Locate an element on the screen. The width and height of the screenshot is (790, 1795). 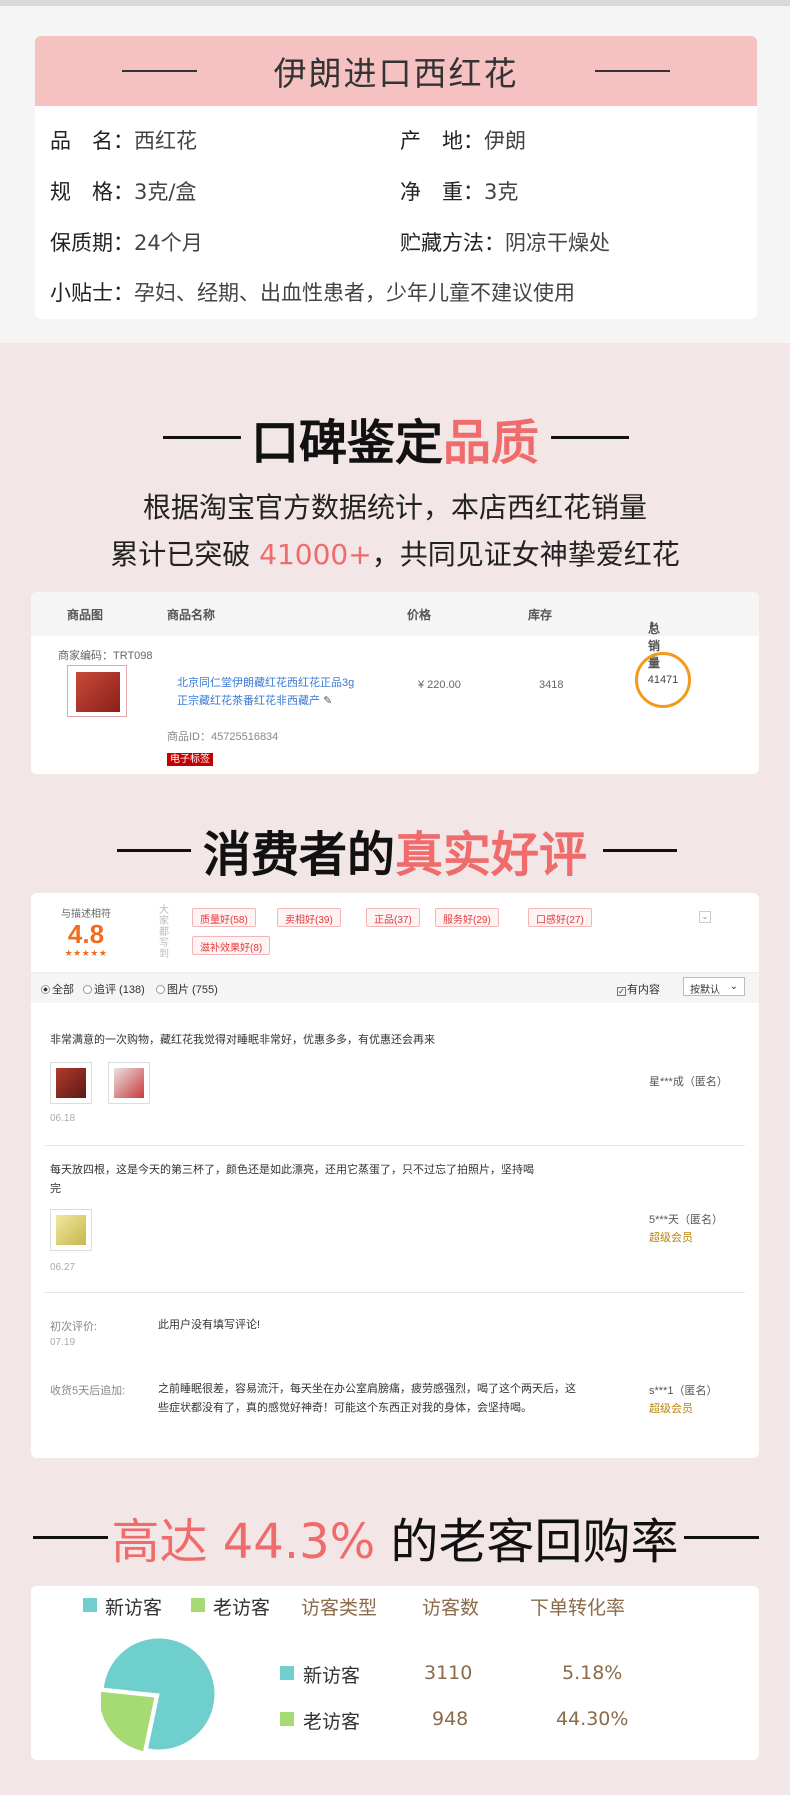
spec-origin-row: 产 地：伊朗 is located at coordinates (463, 140).